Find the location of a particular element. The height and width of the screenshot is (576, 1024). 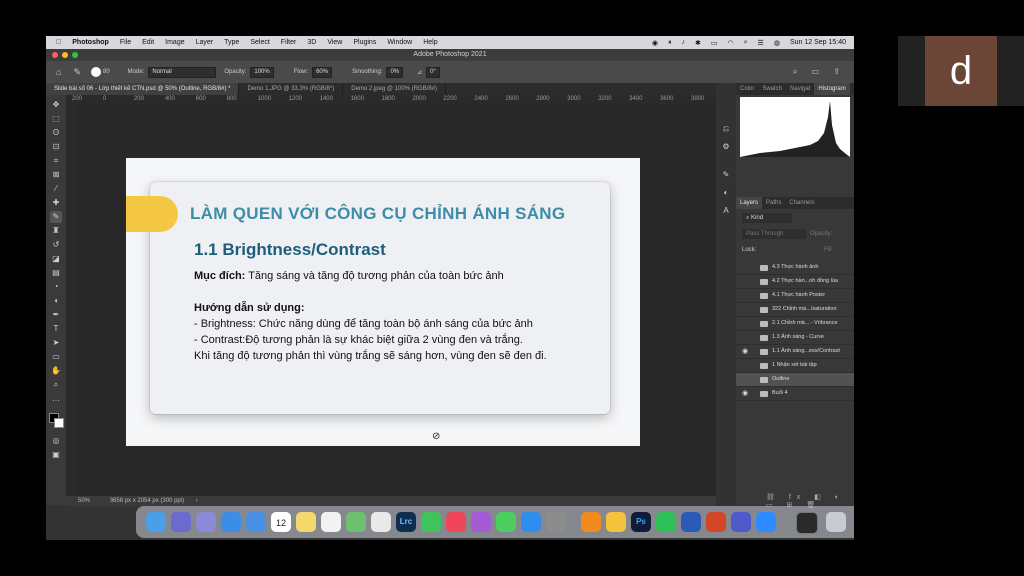

close-icon is located at coordinates (55, 55).